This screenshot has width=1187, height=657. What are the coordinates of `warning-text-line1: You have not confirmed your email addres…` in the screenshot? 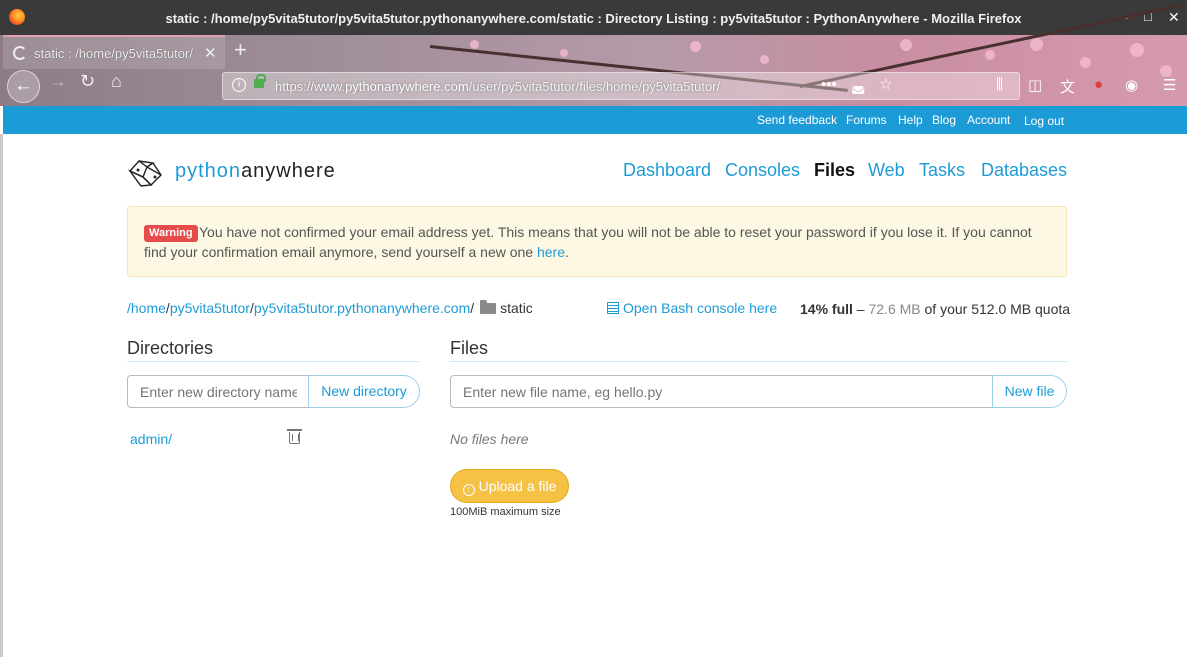 It's located at (615, 232).